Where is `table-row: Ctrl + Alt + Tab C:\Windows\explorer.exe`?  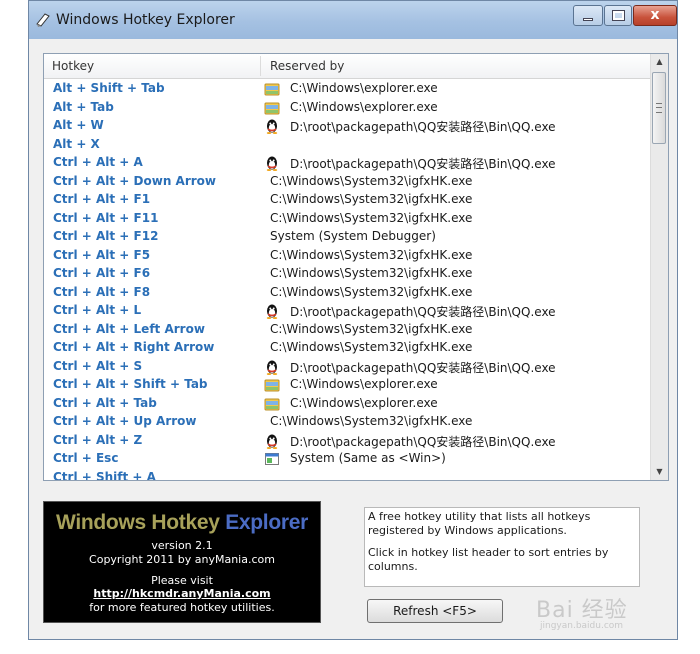 table-row: Ctrl + Alt + Tab C:\Windows\explorer.exe is located at coordinates (348, 404).